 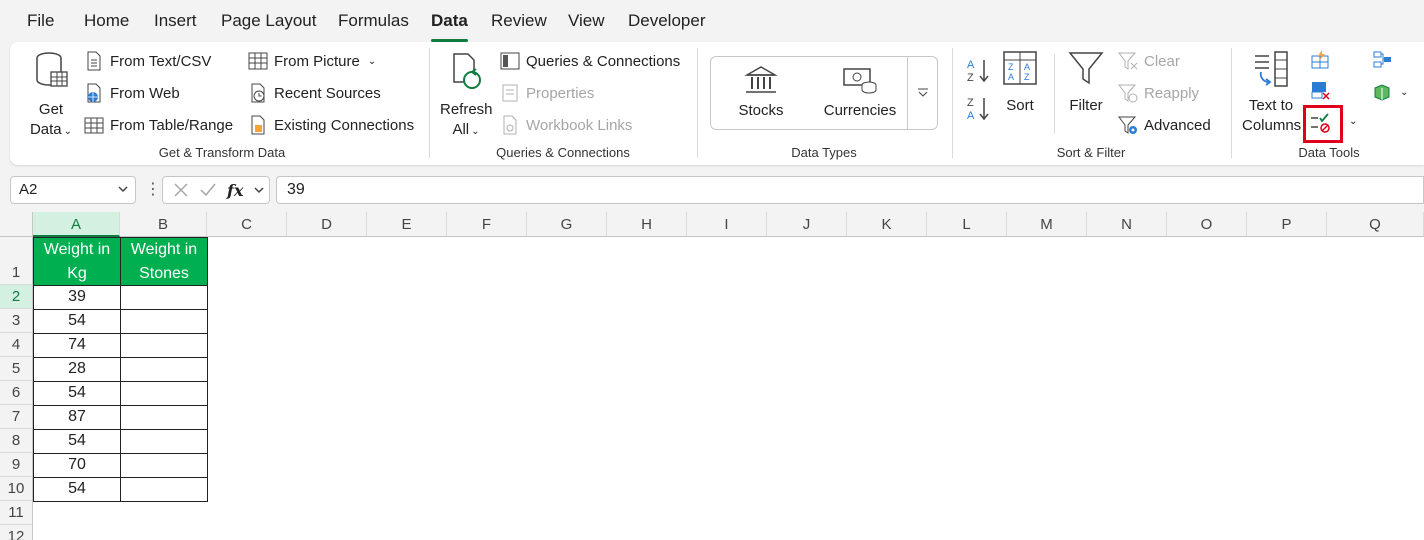 I want to click on column-header-j: J, so click(x=807, y=224).